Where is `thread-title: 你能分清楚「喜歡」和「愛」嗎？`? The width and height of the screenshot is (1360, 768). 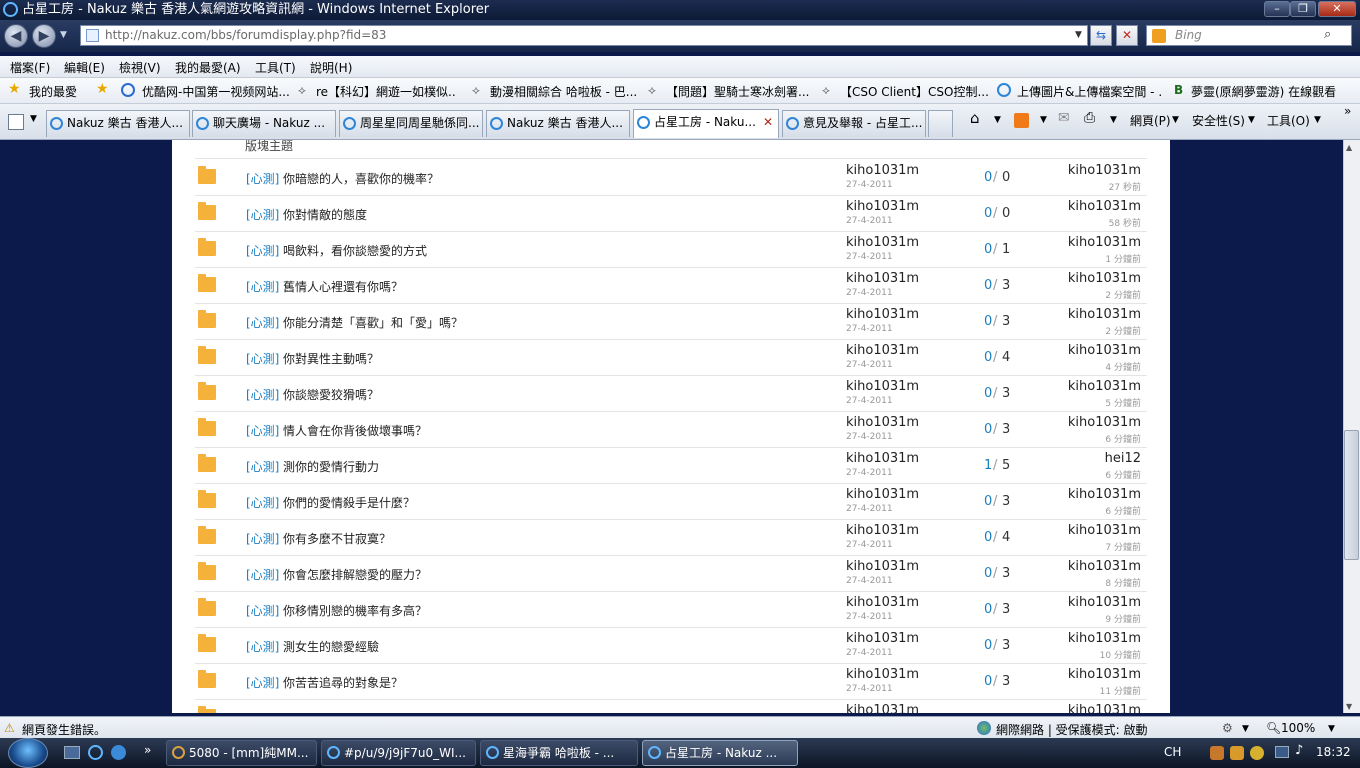 thread-title: 你能分清楚「喜歡」和「愛」嗎？ is located at coordinates (373, 322).